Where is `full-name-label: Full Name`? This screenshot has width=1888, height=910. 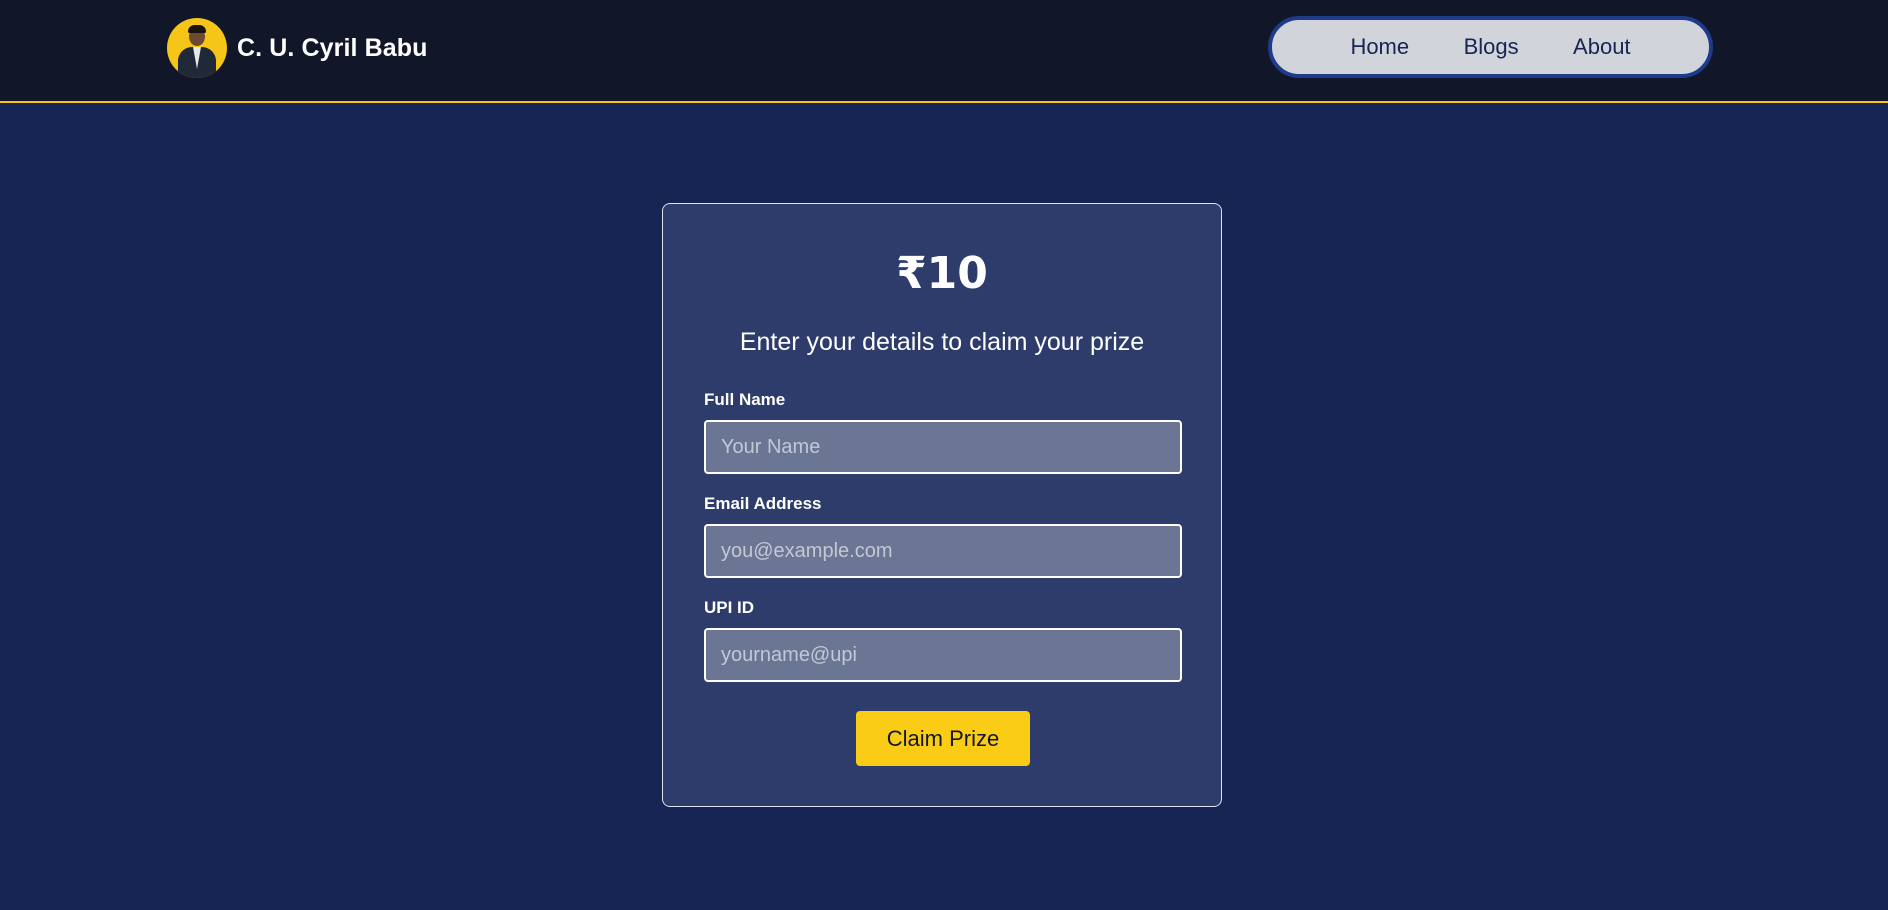
full-name-label: Full Name is located at coordinates (745, 399).